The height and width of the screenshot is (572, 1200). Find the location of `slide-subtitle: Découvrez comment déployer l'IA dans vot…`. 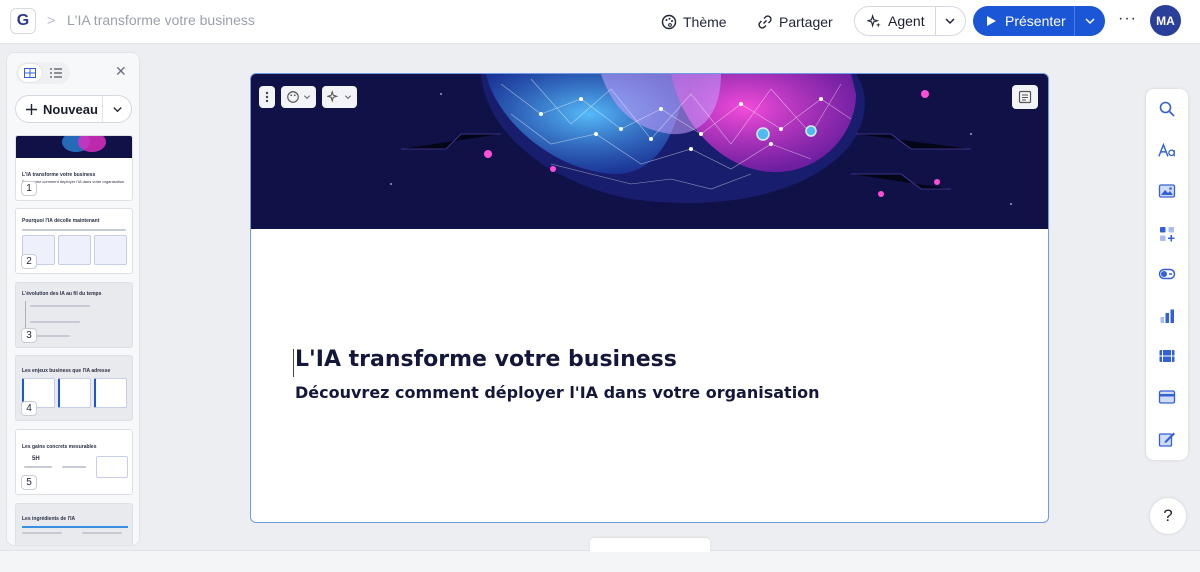

slide-subtitle: Découvrez comment déployer l'IA dans vot… is located at coordinates (557, 392).